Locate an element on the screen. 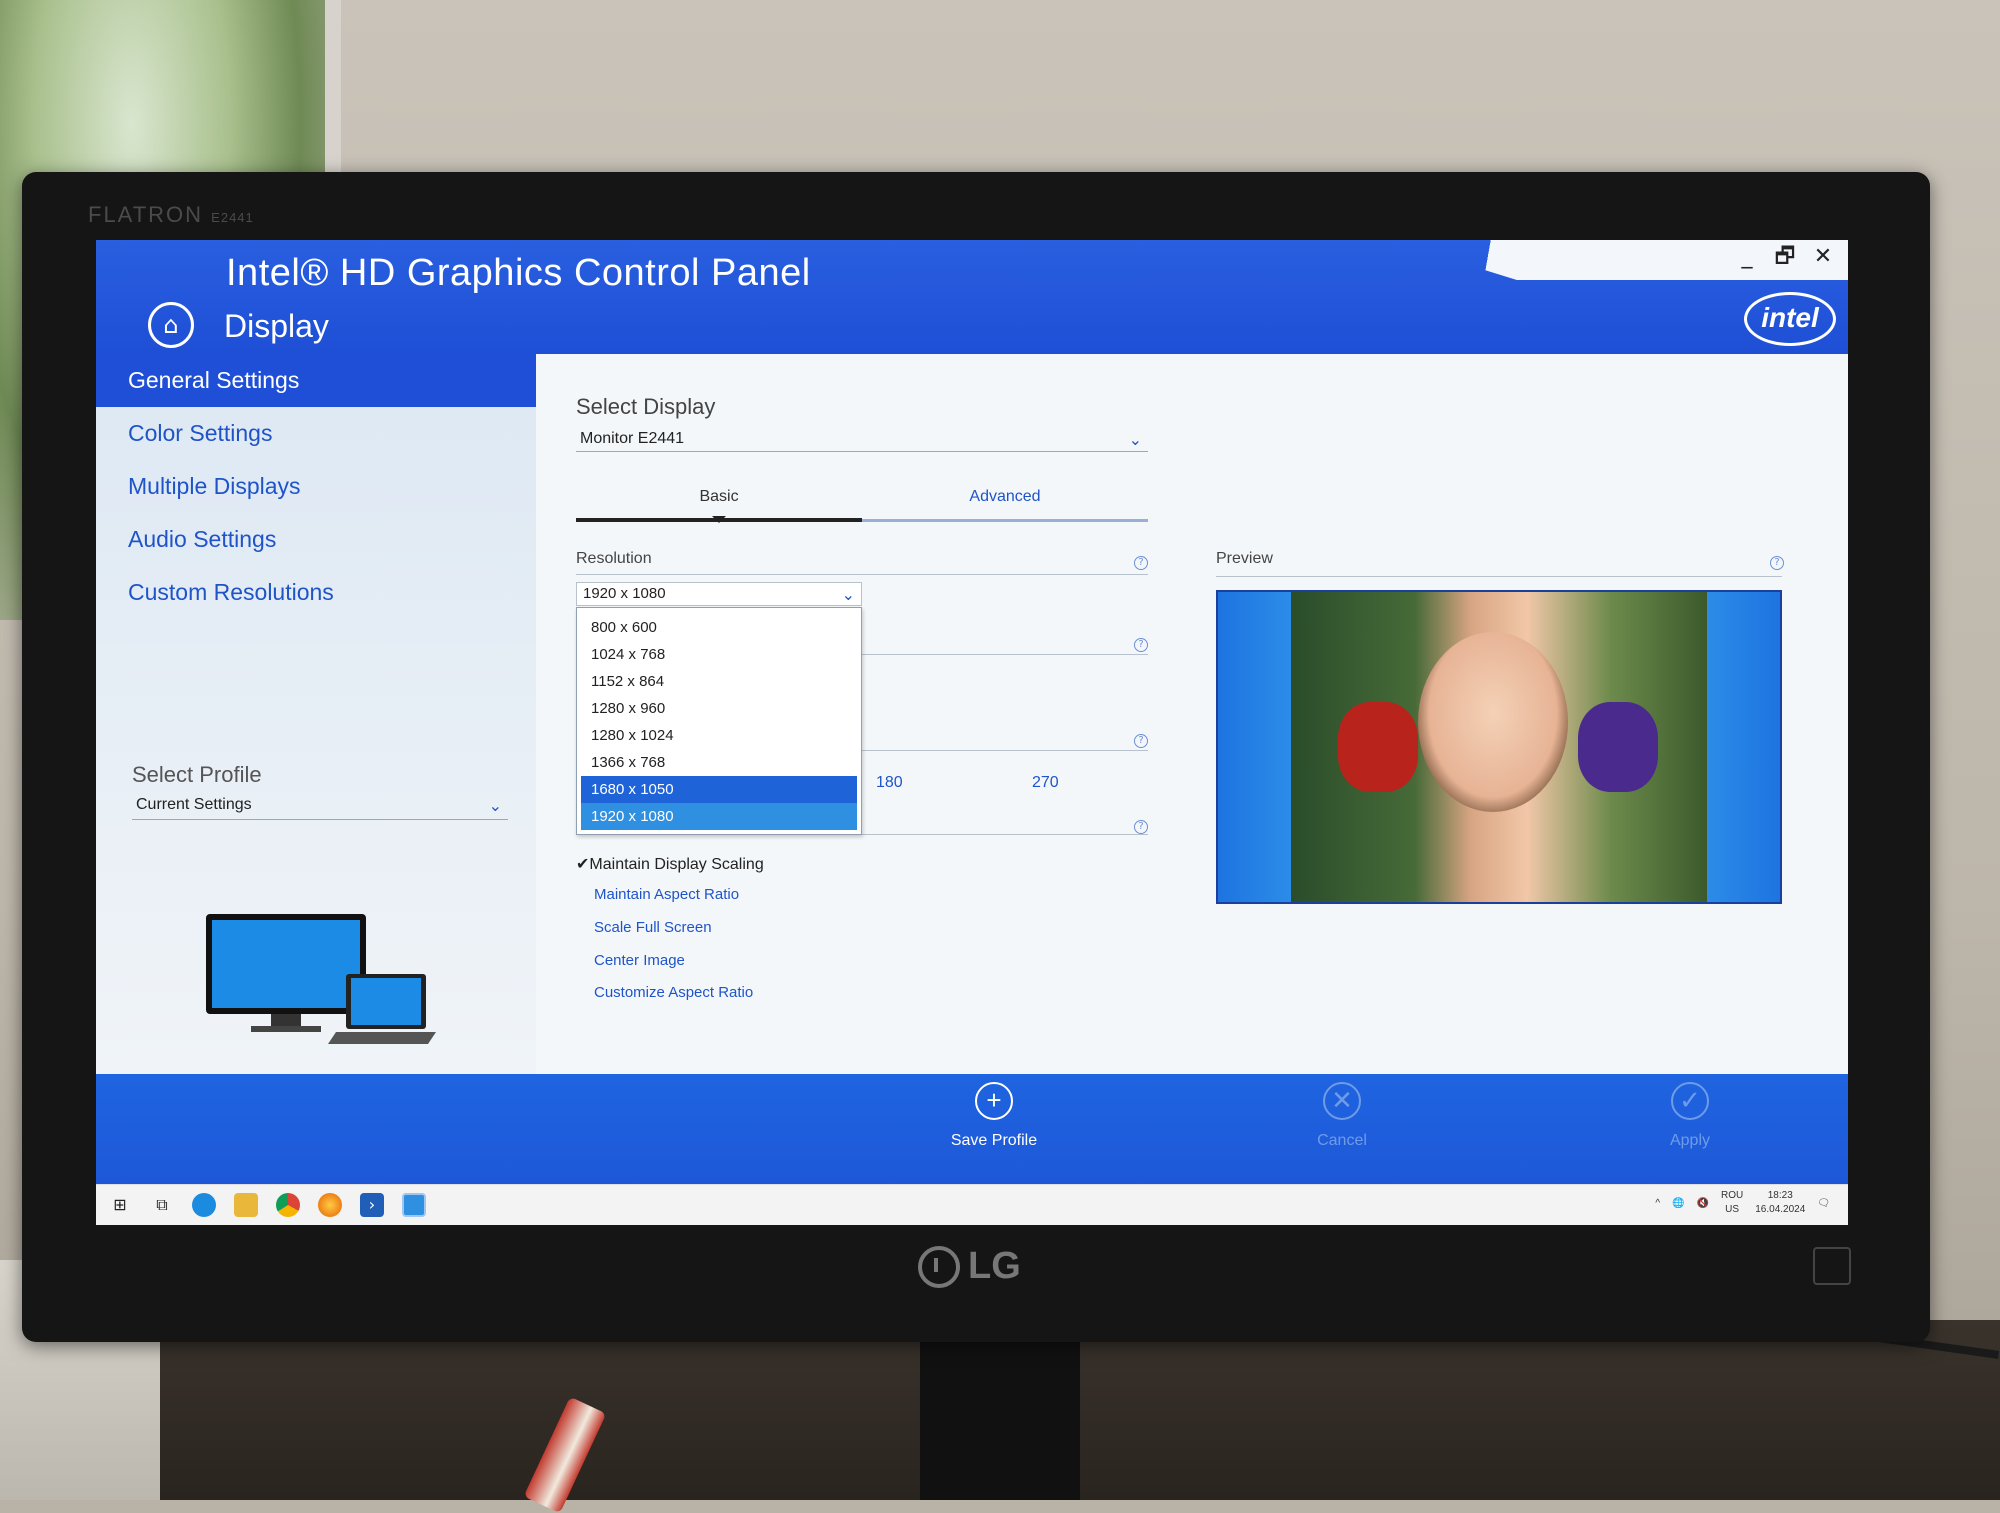 This screenshot has height=1513, width=2000. save-profile-button: + Save Profile is located at coordinates (994, 1116).